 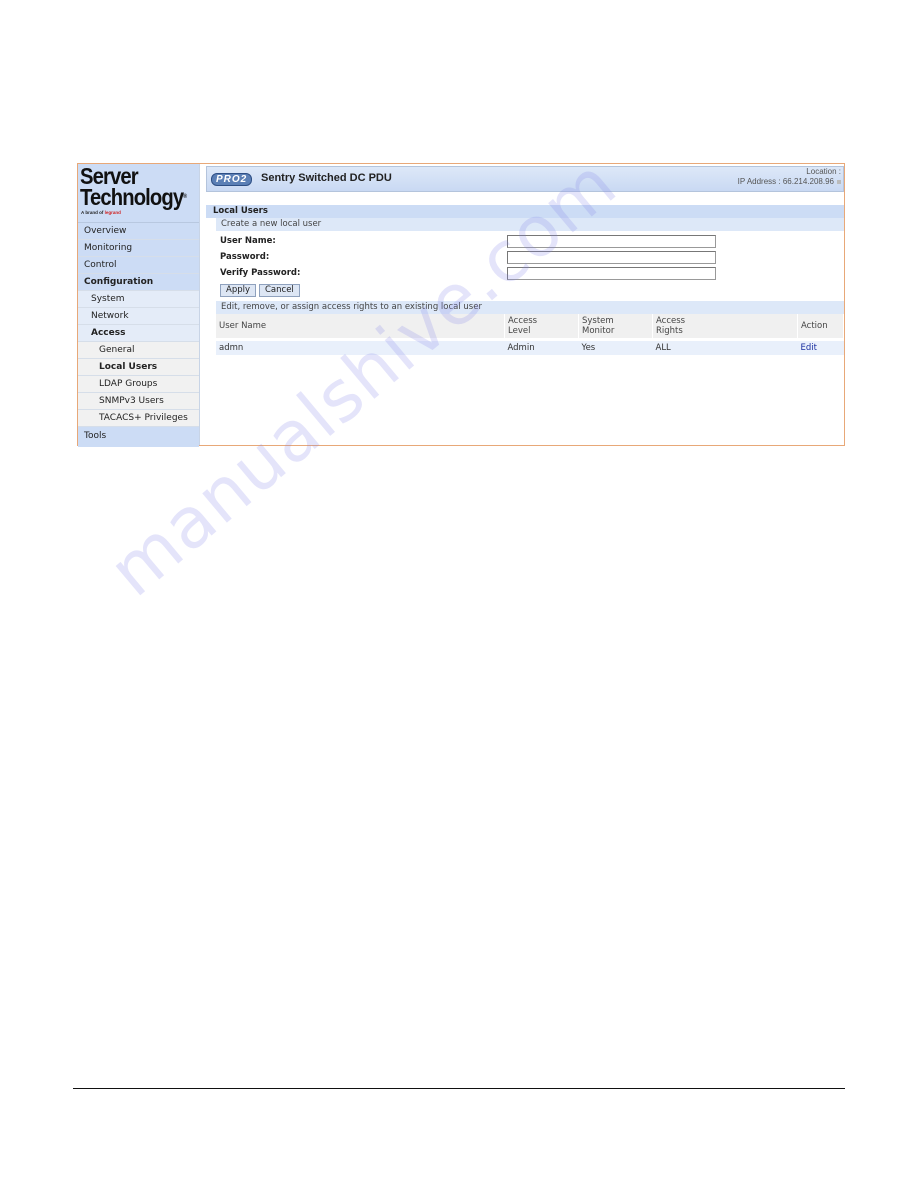 What do you see at coordinates (725, 346) in the screenshot?
I see `cell-access-rights: ALL` at bounding box center [725, 346].